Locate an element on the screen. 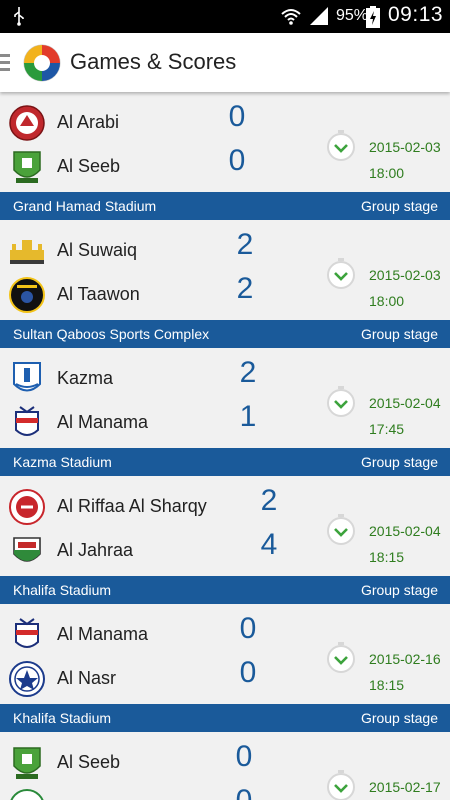 The height and width of the screenshot is (800, 450). away-score: 2 is located at coordinates (245, 288).